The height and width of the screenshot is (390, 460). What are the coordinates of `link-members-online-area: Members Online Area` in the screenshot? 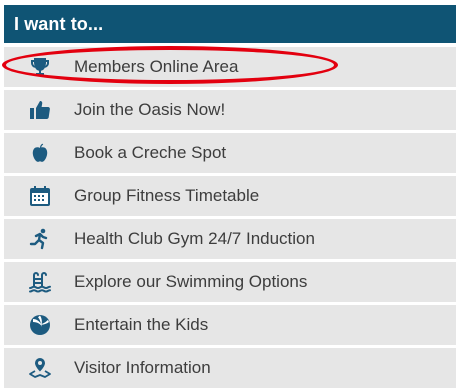 It's located at (230, 67).